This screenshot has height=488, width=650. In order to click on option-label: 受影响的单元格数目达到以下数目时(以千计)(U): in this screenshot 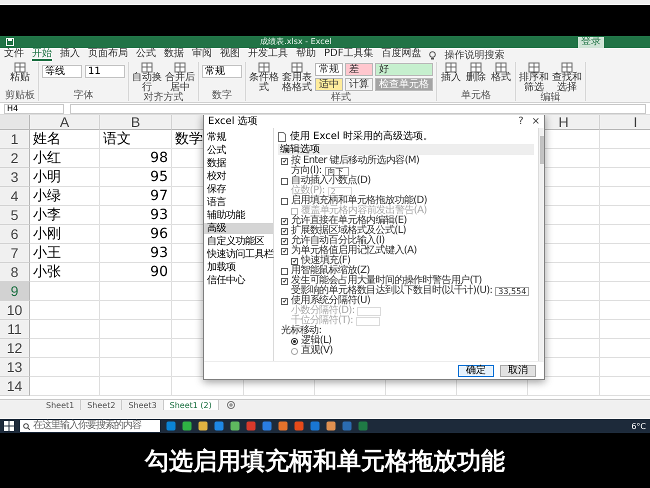, I will do `click(391, 291)`.